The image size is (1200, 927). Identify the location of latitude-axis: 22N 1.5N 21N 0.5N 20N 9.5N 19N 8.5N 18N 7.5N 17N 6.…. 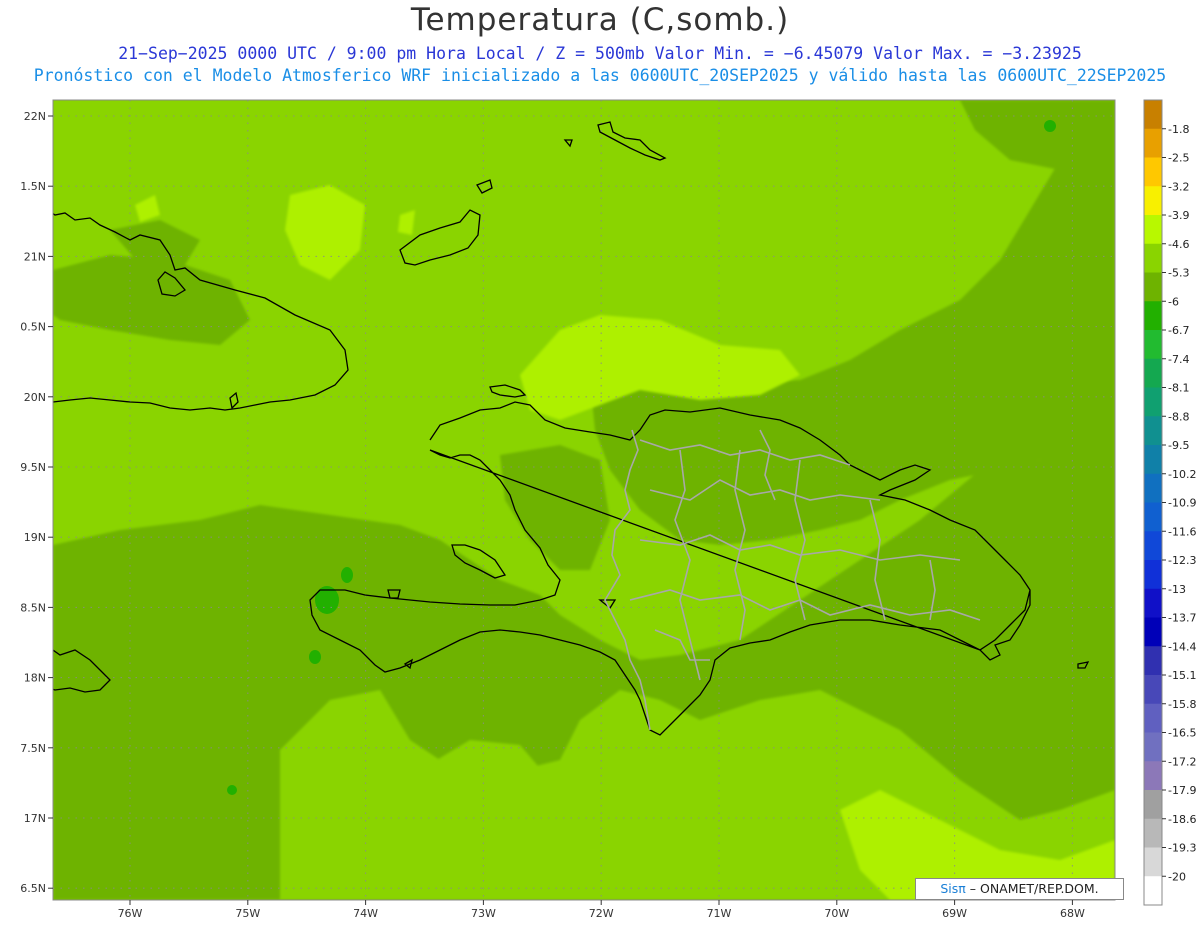
(36, 502).